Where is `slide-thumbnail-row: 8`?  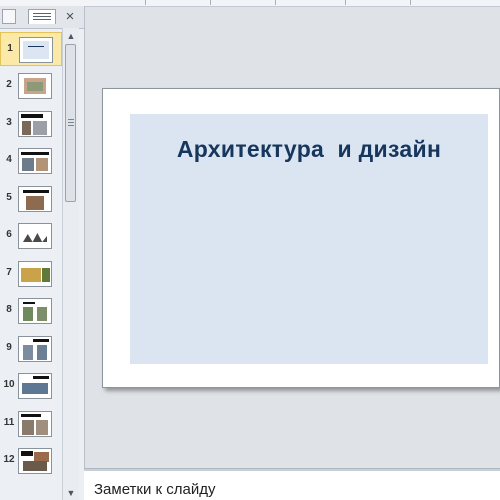
slide-thumbnail-row: 8 is located at coordinates (31, 311).